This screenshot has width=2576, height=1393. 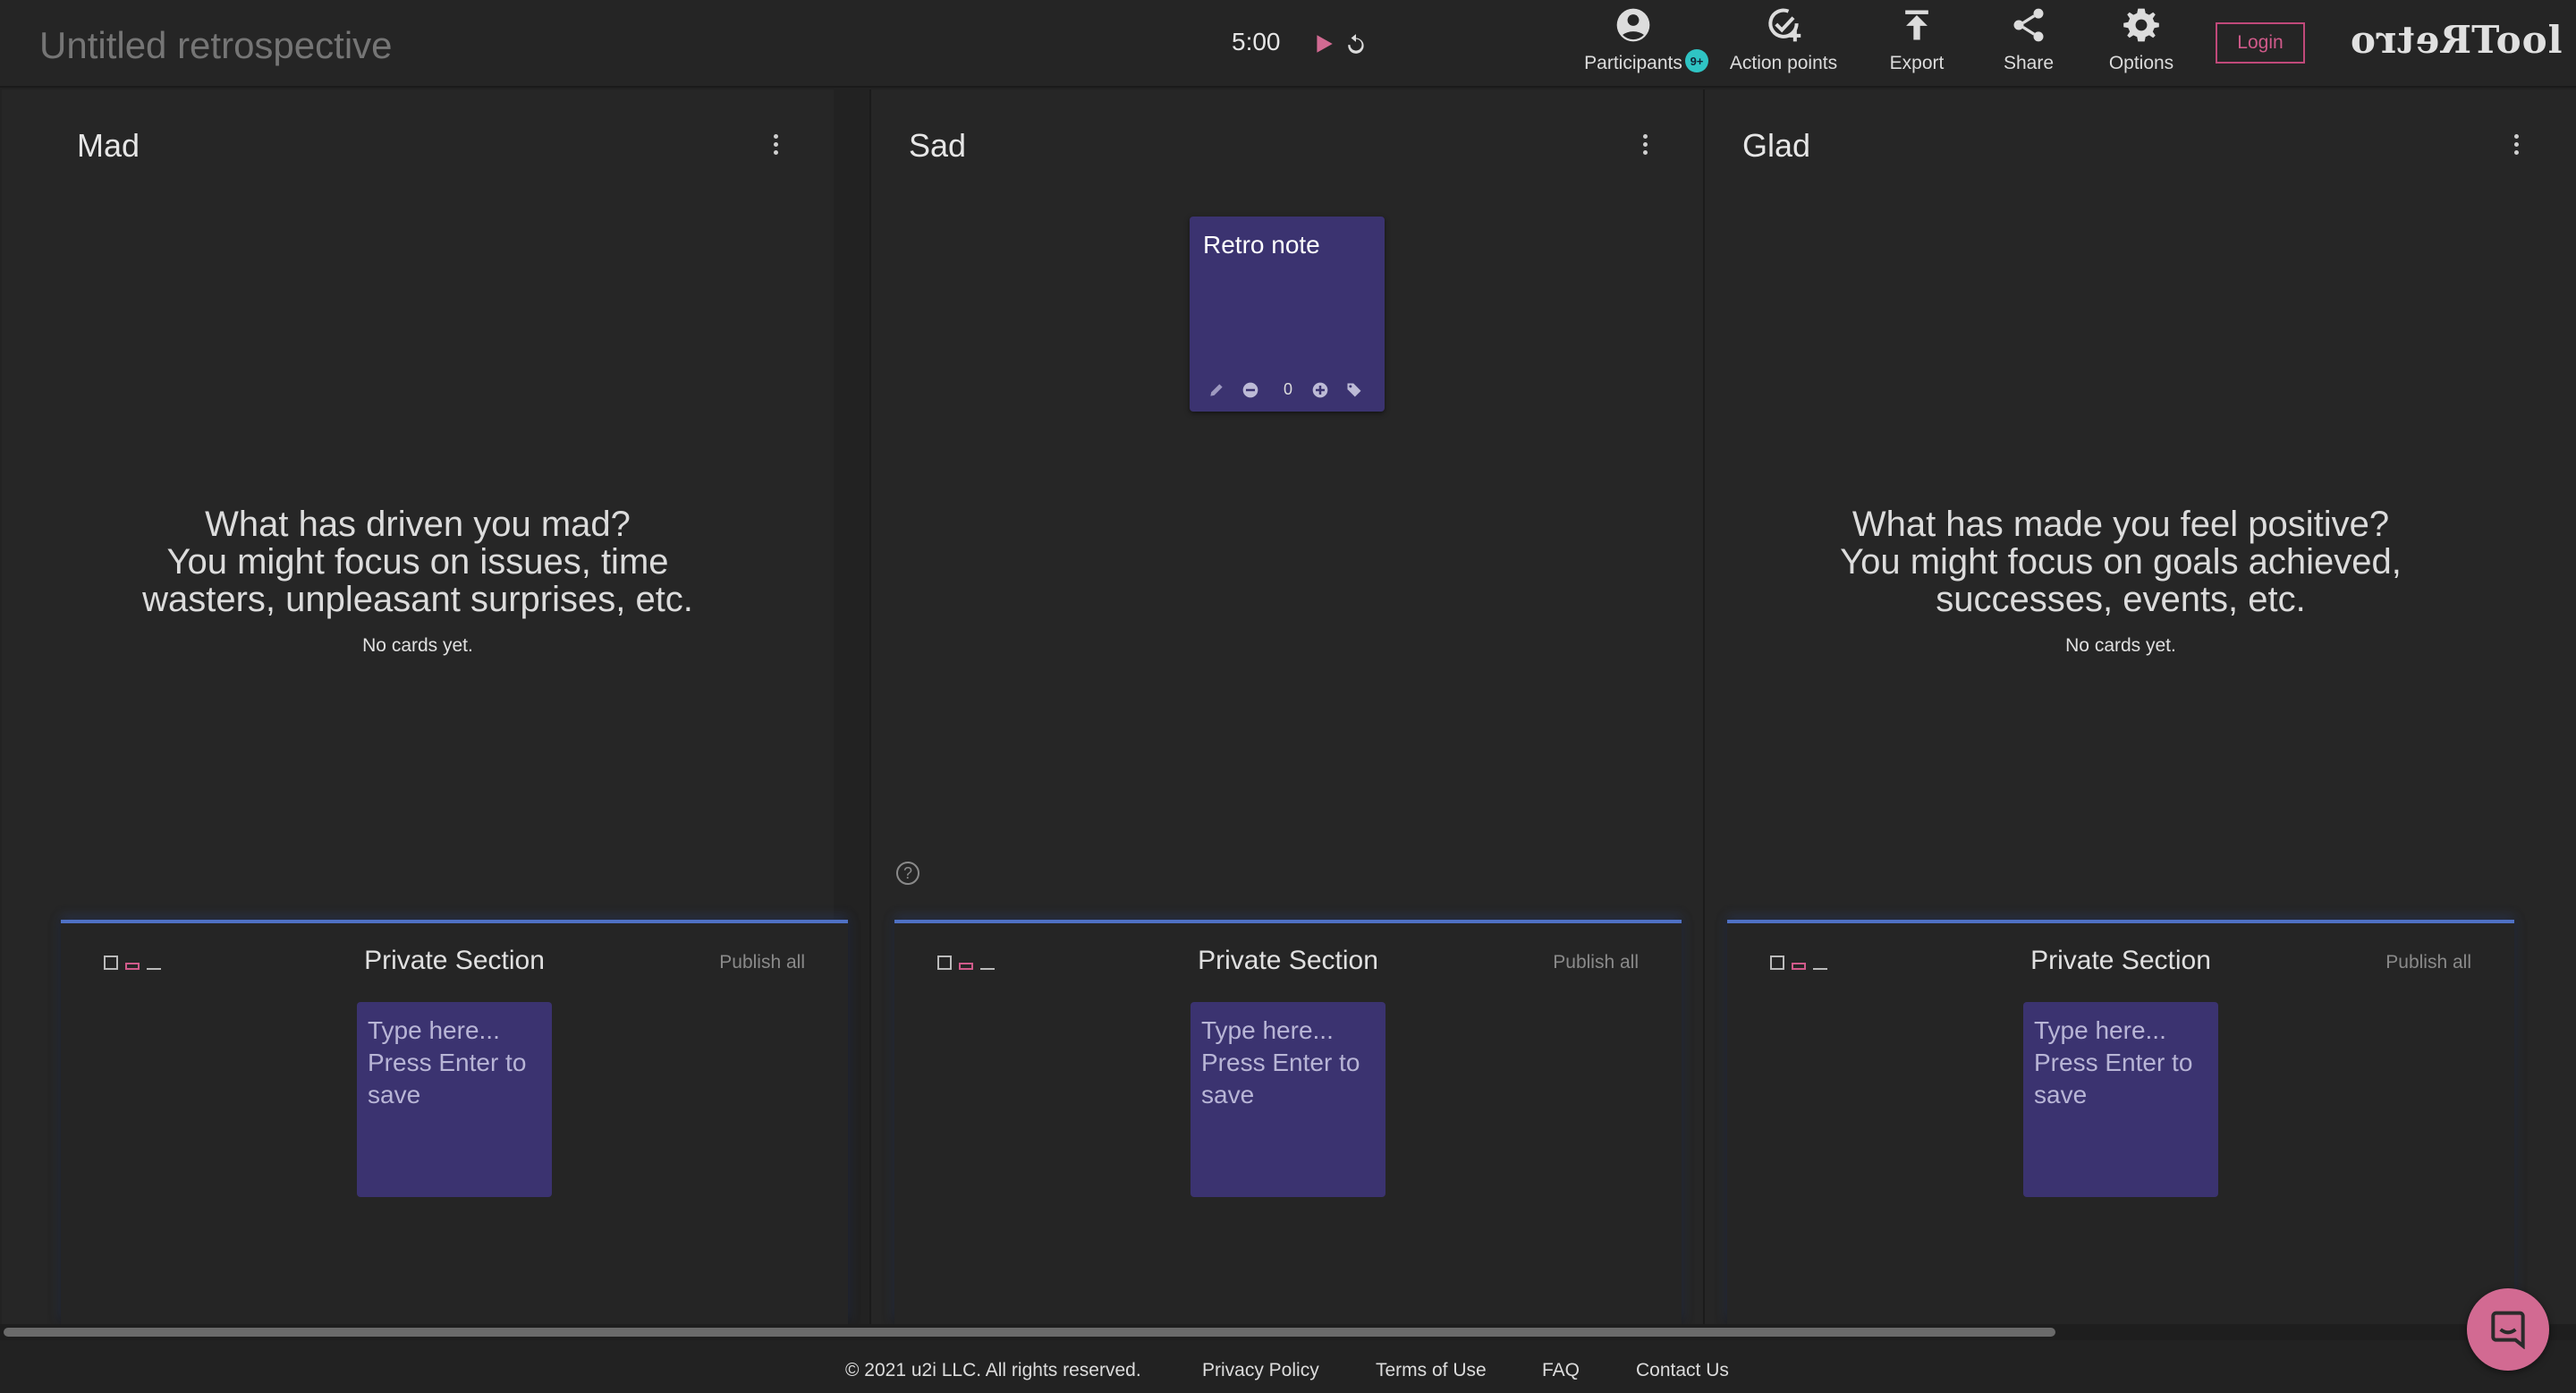 What do you see at coordinates (2260, 43) in the screenshot?
I see `login-button: Login` at bounding box center [2260, 43].